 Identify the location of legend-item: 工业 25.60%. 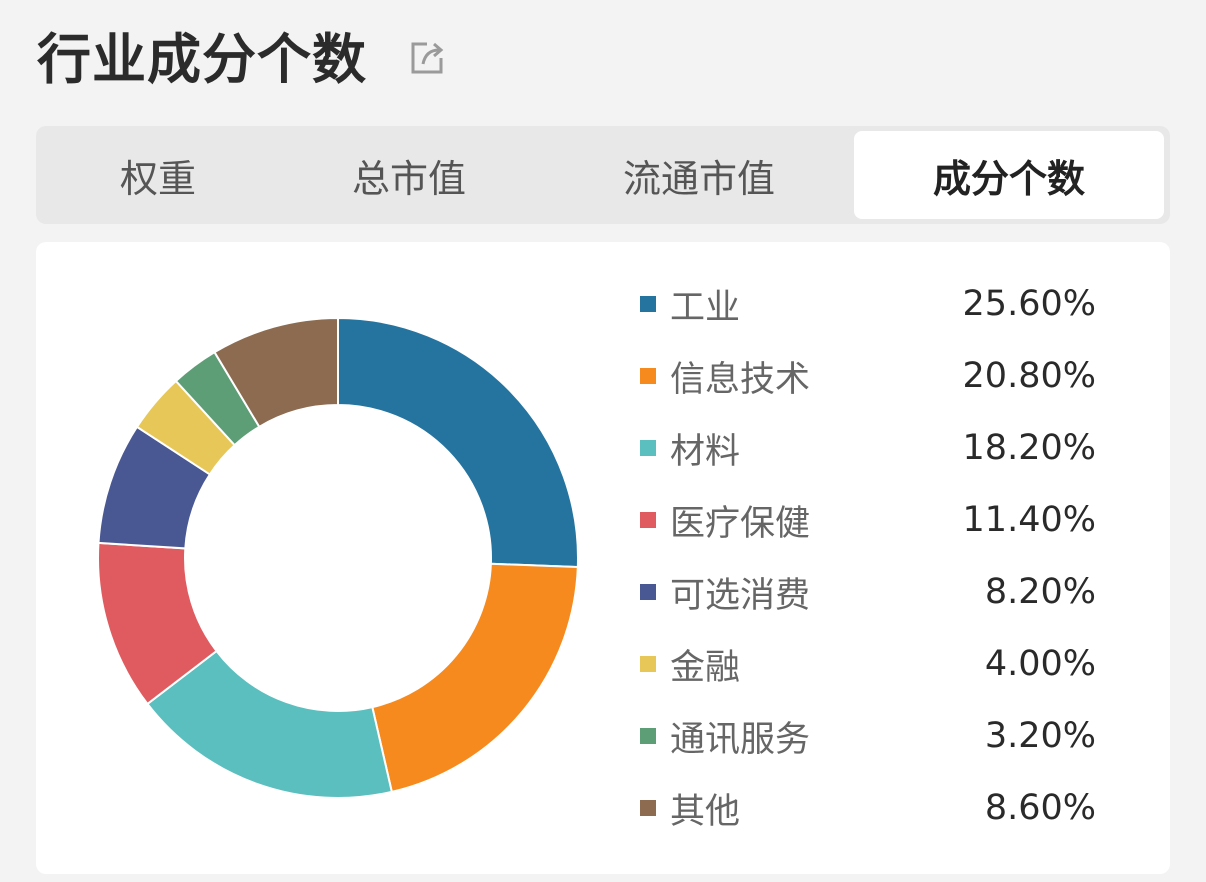
(886, 304).